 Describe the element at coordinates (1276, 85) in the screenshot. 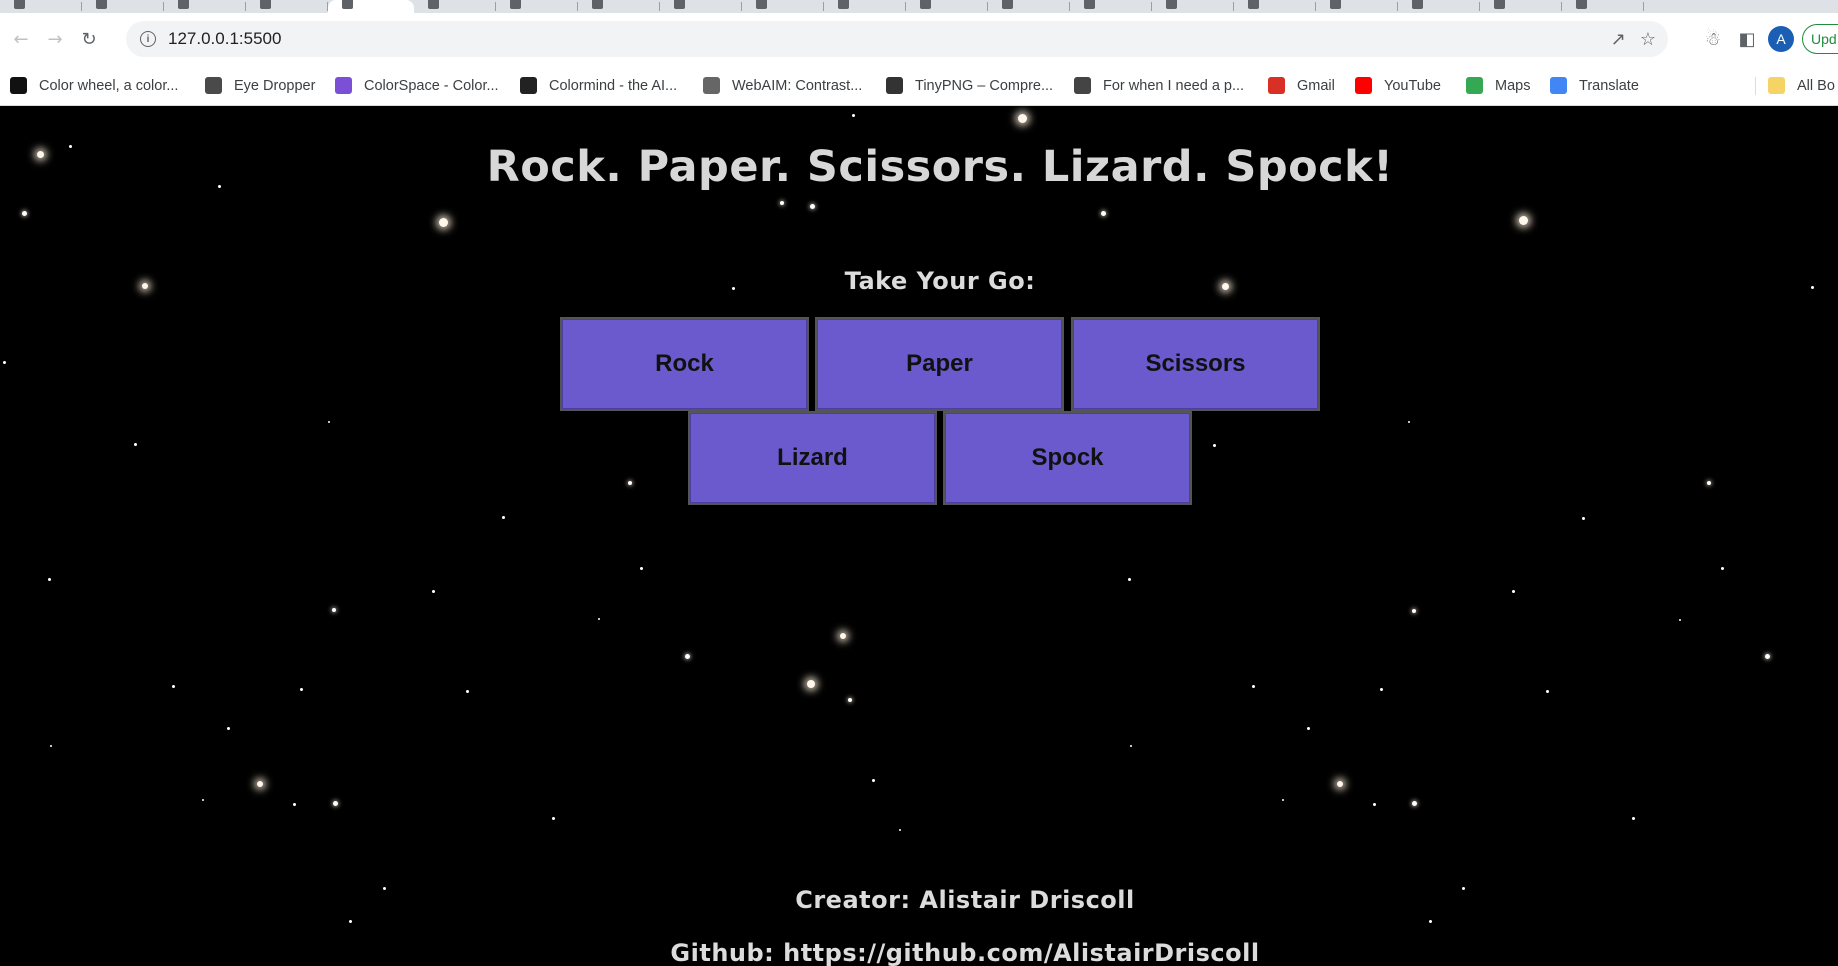

I see `gmail-icon` at that location.